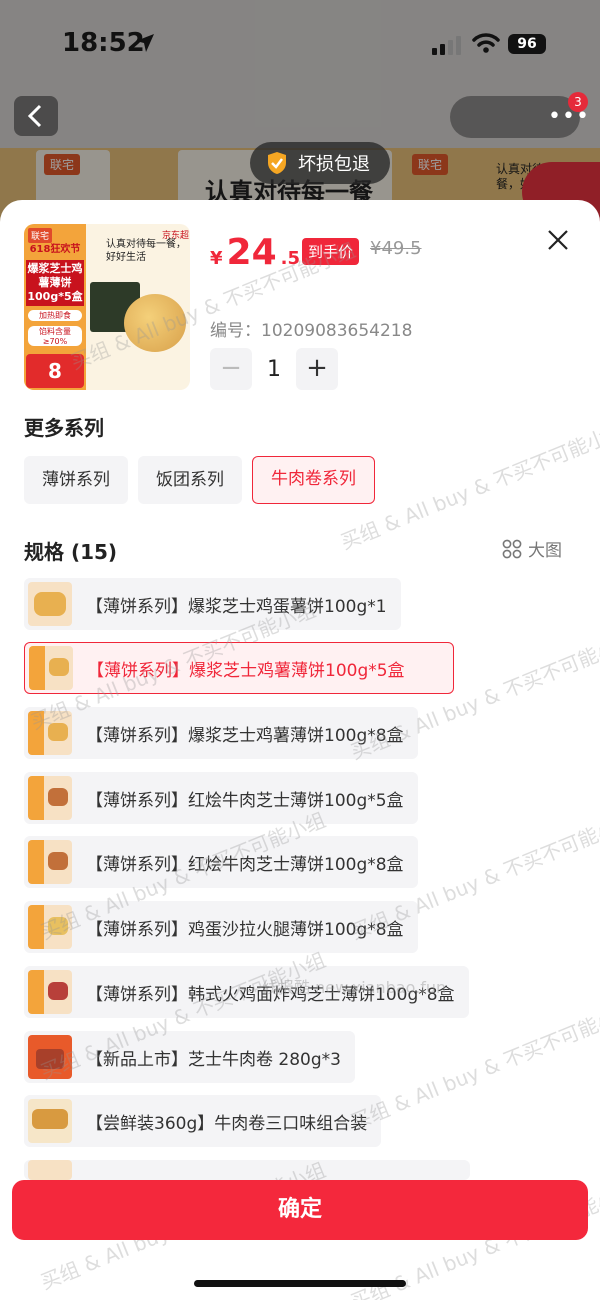  I want to click on increase-quantity-button: +, so click(317, 369).